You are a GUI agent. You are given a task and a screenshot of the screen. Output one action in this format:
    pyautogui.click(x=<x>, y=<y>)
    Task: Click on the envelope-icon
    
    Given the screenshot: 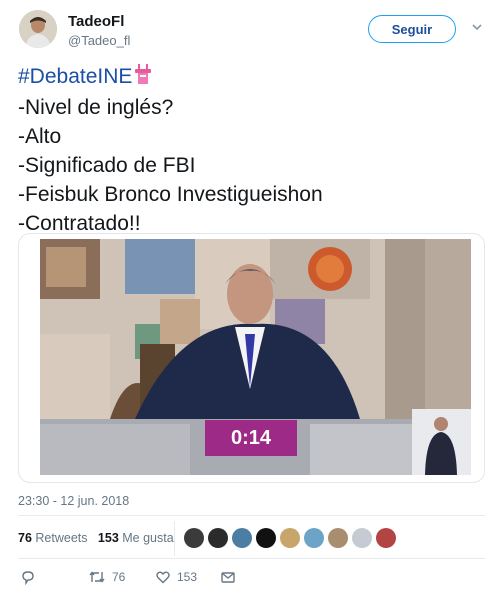 What is the action you would take?
    pyautogui.click(x=228, y=577)
    